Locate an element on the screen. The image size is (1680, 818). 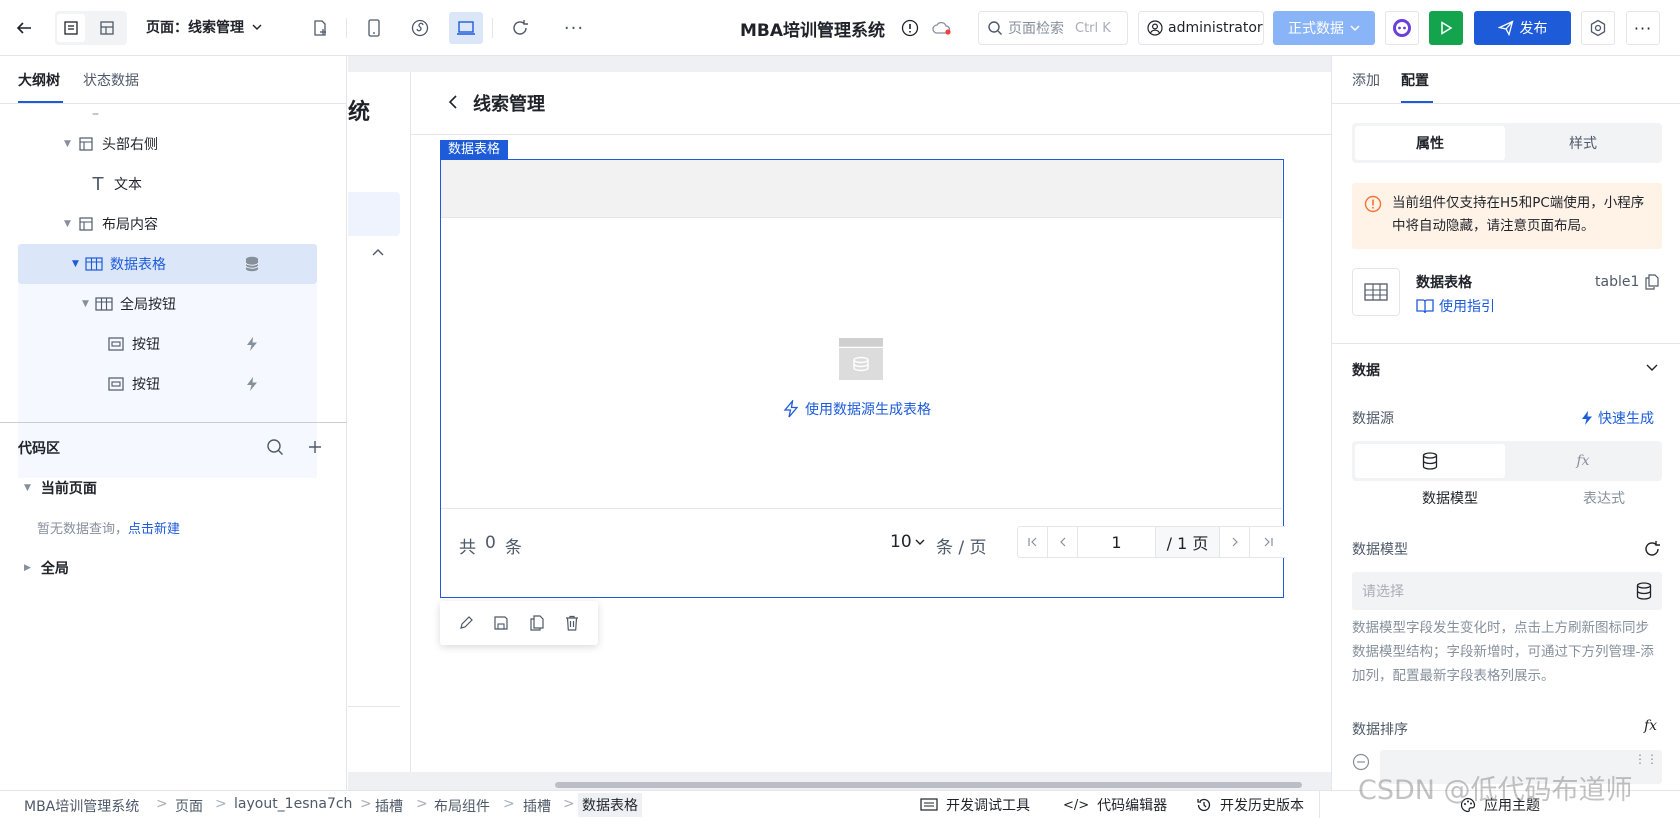
page-search-input: 页面检索 Ctrl K is located at coordinates (1053, 28).